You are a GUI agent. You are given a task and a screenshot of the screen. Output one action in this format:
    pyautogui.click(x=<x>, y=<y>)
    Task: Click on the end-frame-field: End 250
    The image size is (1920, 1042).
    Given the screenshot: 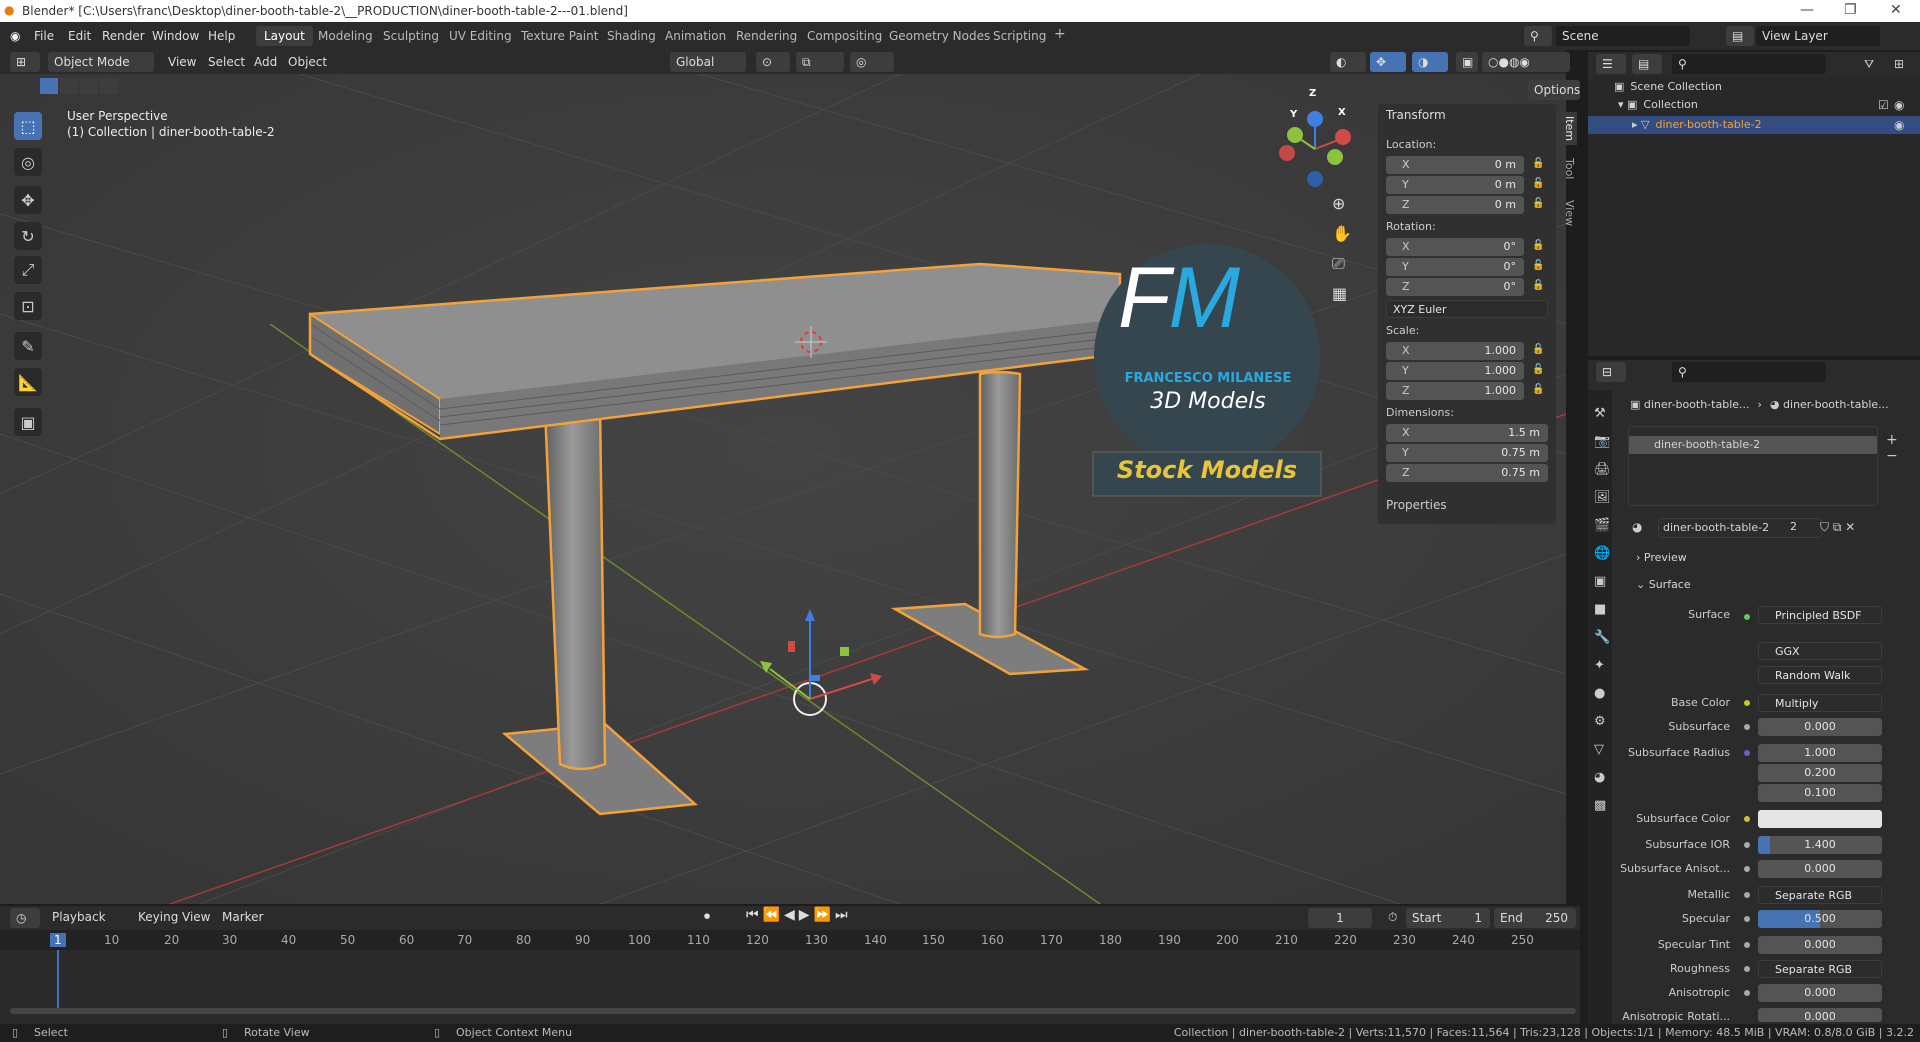 What is the action you would take?
    pyautogui.click(x=1535, y=918)
    